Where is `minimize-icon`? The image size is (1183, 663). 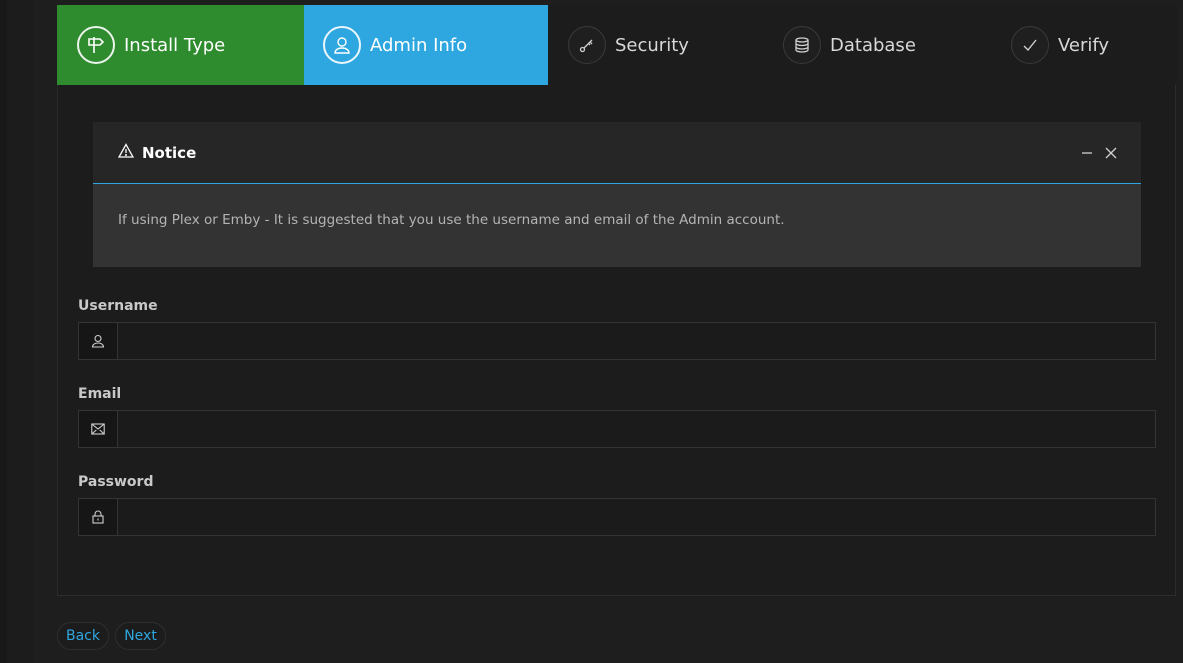 minimize-icon is located at coordinates (1087, 153).